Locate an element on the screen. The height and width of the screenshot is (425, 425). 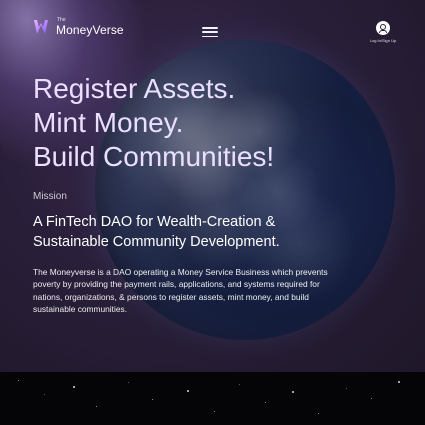
moneyverse-logo-icon is located at coordinates (41, 27).